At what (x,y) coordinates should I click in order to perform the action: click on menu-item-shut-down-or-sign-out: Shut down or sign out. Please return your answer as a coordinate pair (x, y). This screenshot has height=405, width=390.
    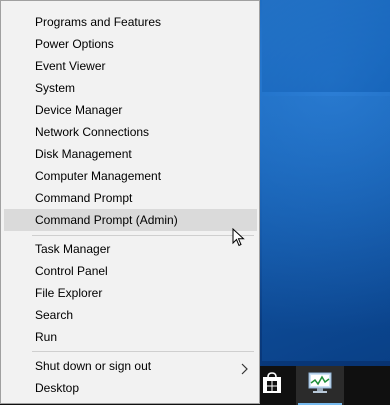
    Looking at the image, I should click on (130, 366).